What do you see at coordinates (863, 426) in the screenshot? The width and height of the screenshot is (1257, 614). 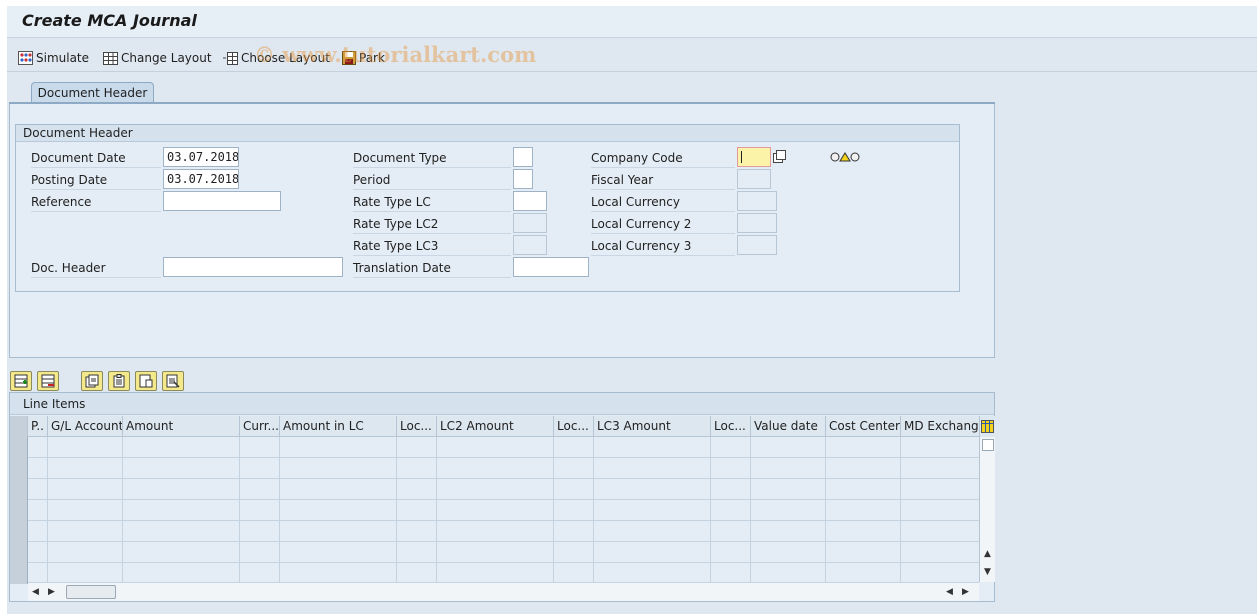 I see `column-header: Cost Center` at bounding box center [863, 426].